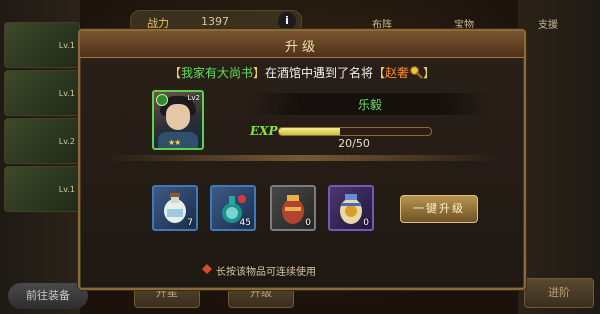 The height and width of the screenshot is (314, 600). What do you see at coordinates (48, 296) in the screenshot?
I see `goto-equip-button: 前往装备` at bounding box center [48, 296].